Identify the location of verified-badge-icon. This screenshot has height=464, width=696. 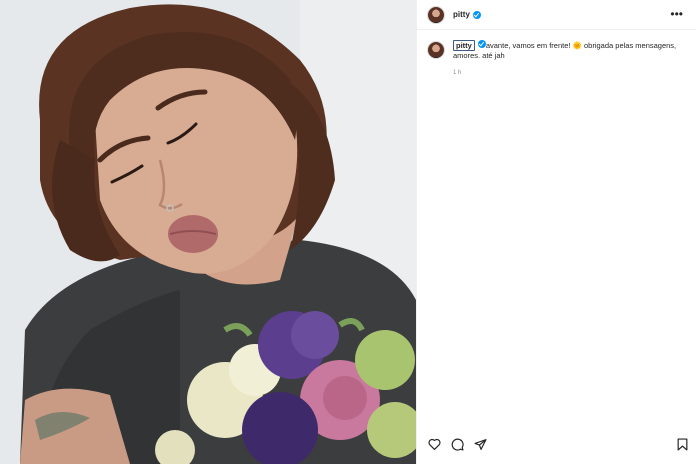
(476, 14).